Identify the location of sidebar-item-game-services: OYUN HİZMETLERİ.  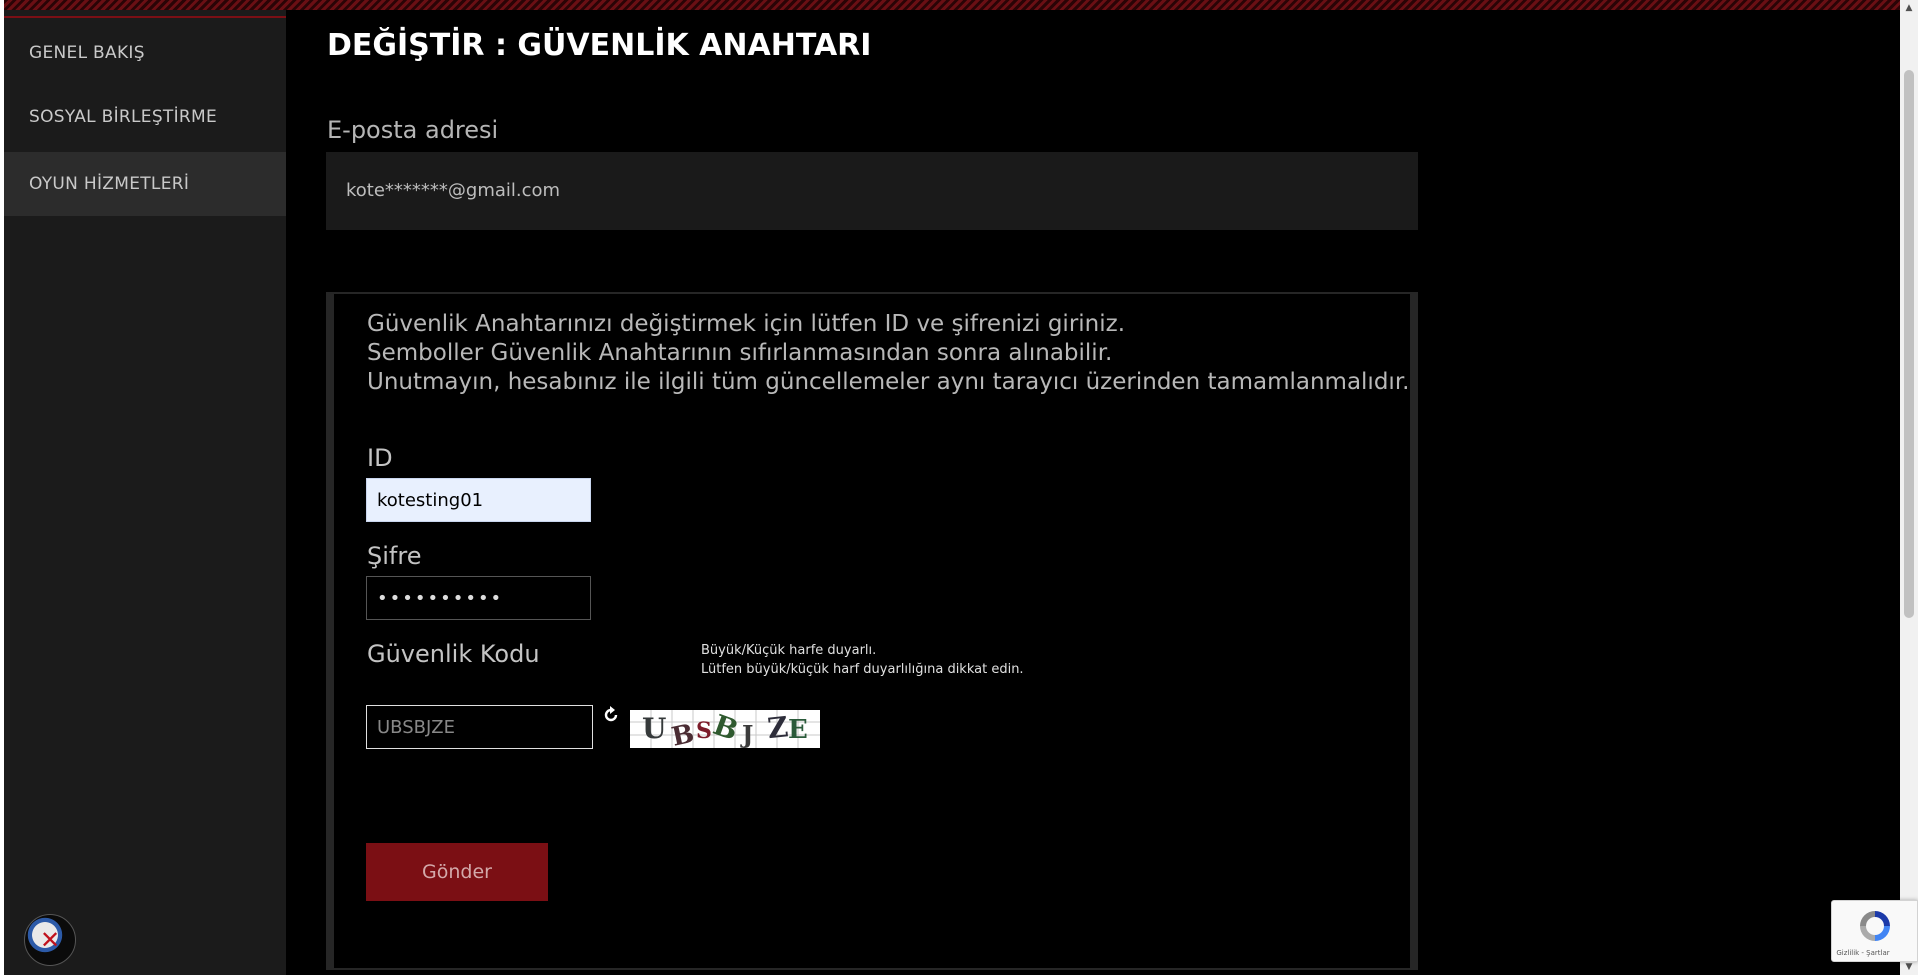
(145, 184).